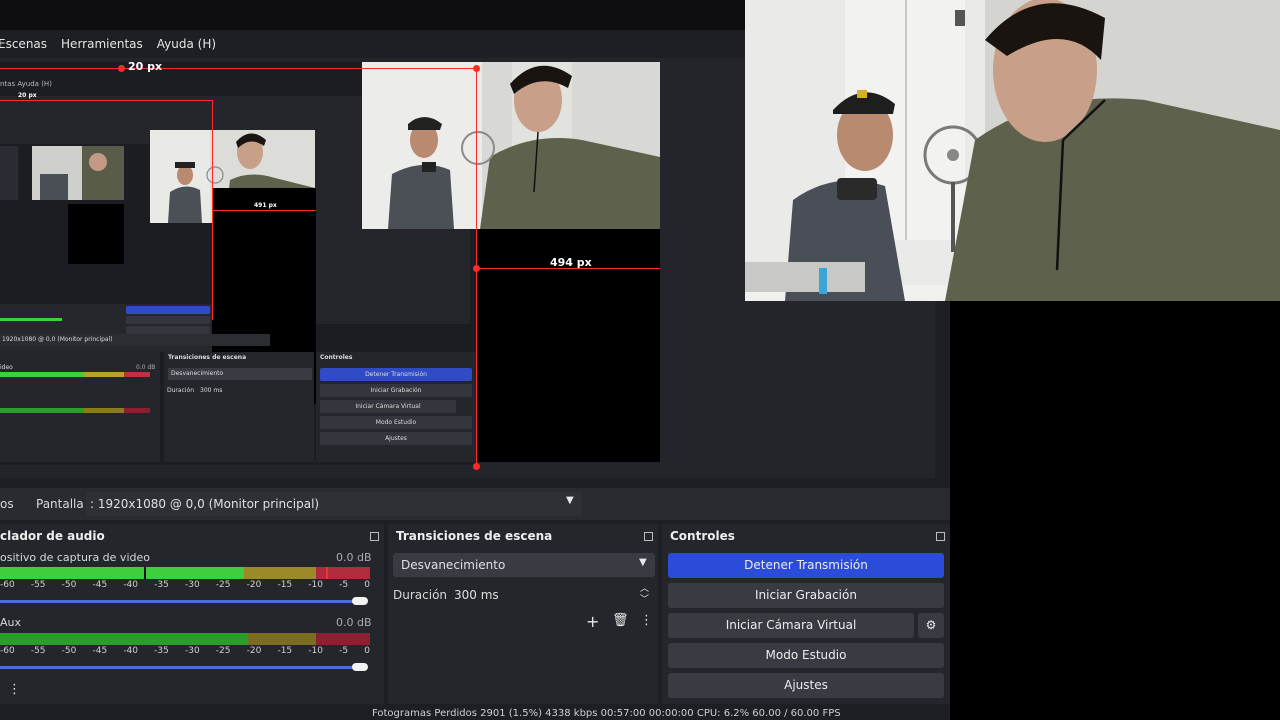  What do you see at coordinates (620, 620) in the screenshot?
I see `trash-icon: 🗑` at bounding box center [620, 620].